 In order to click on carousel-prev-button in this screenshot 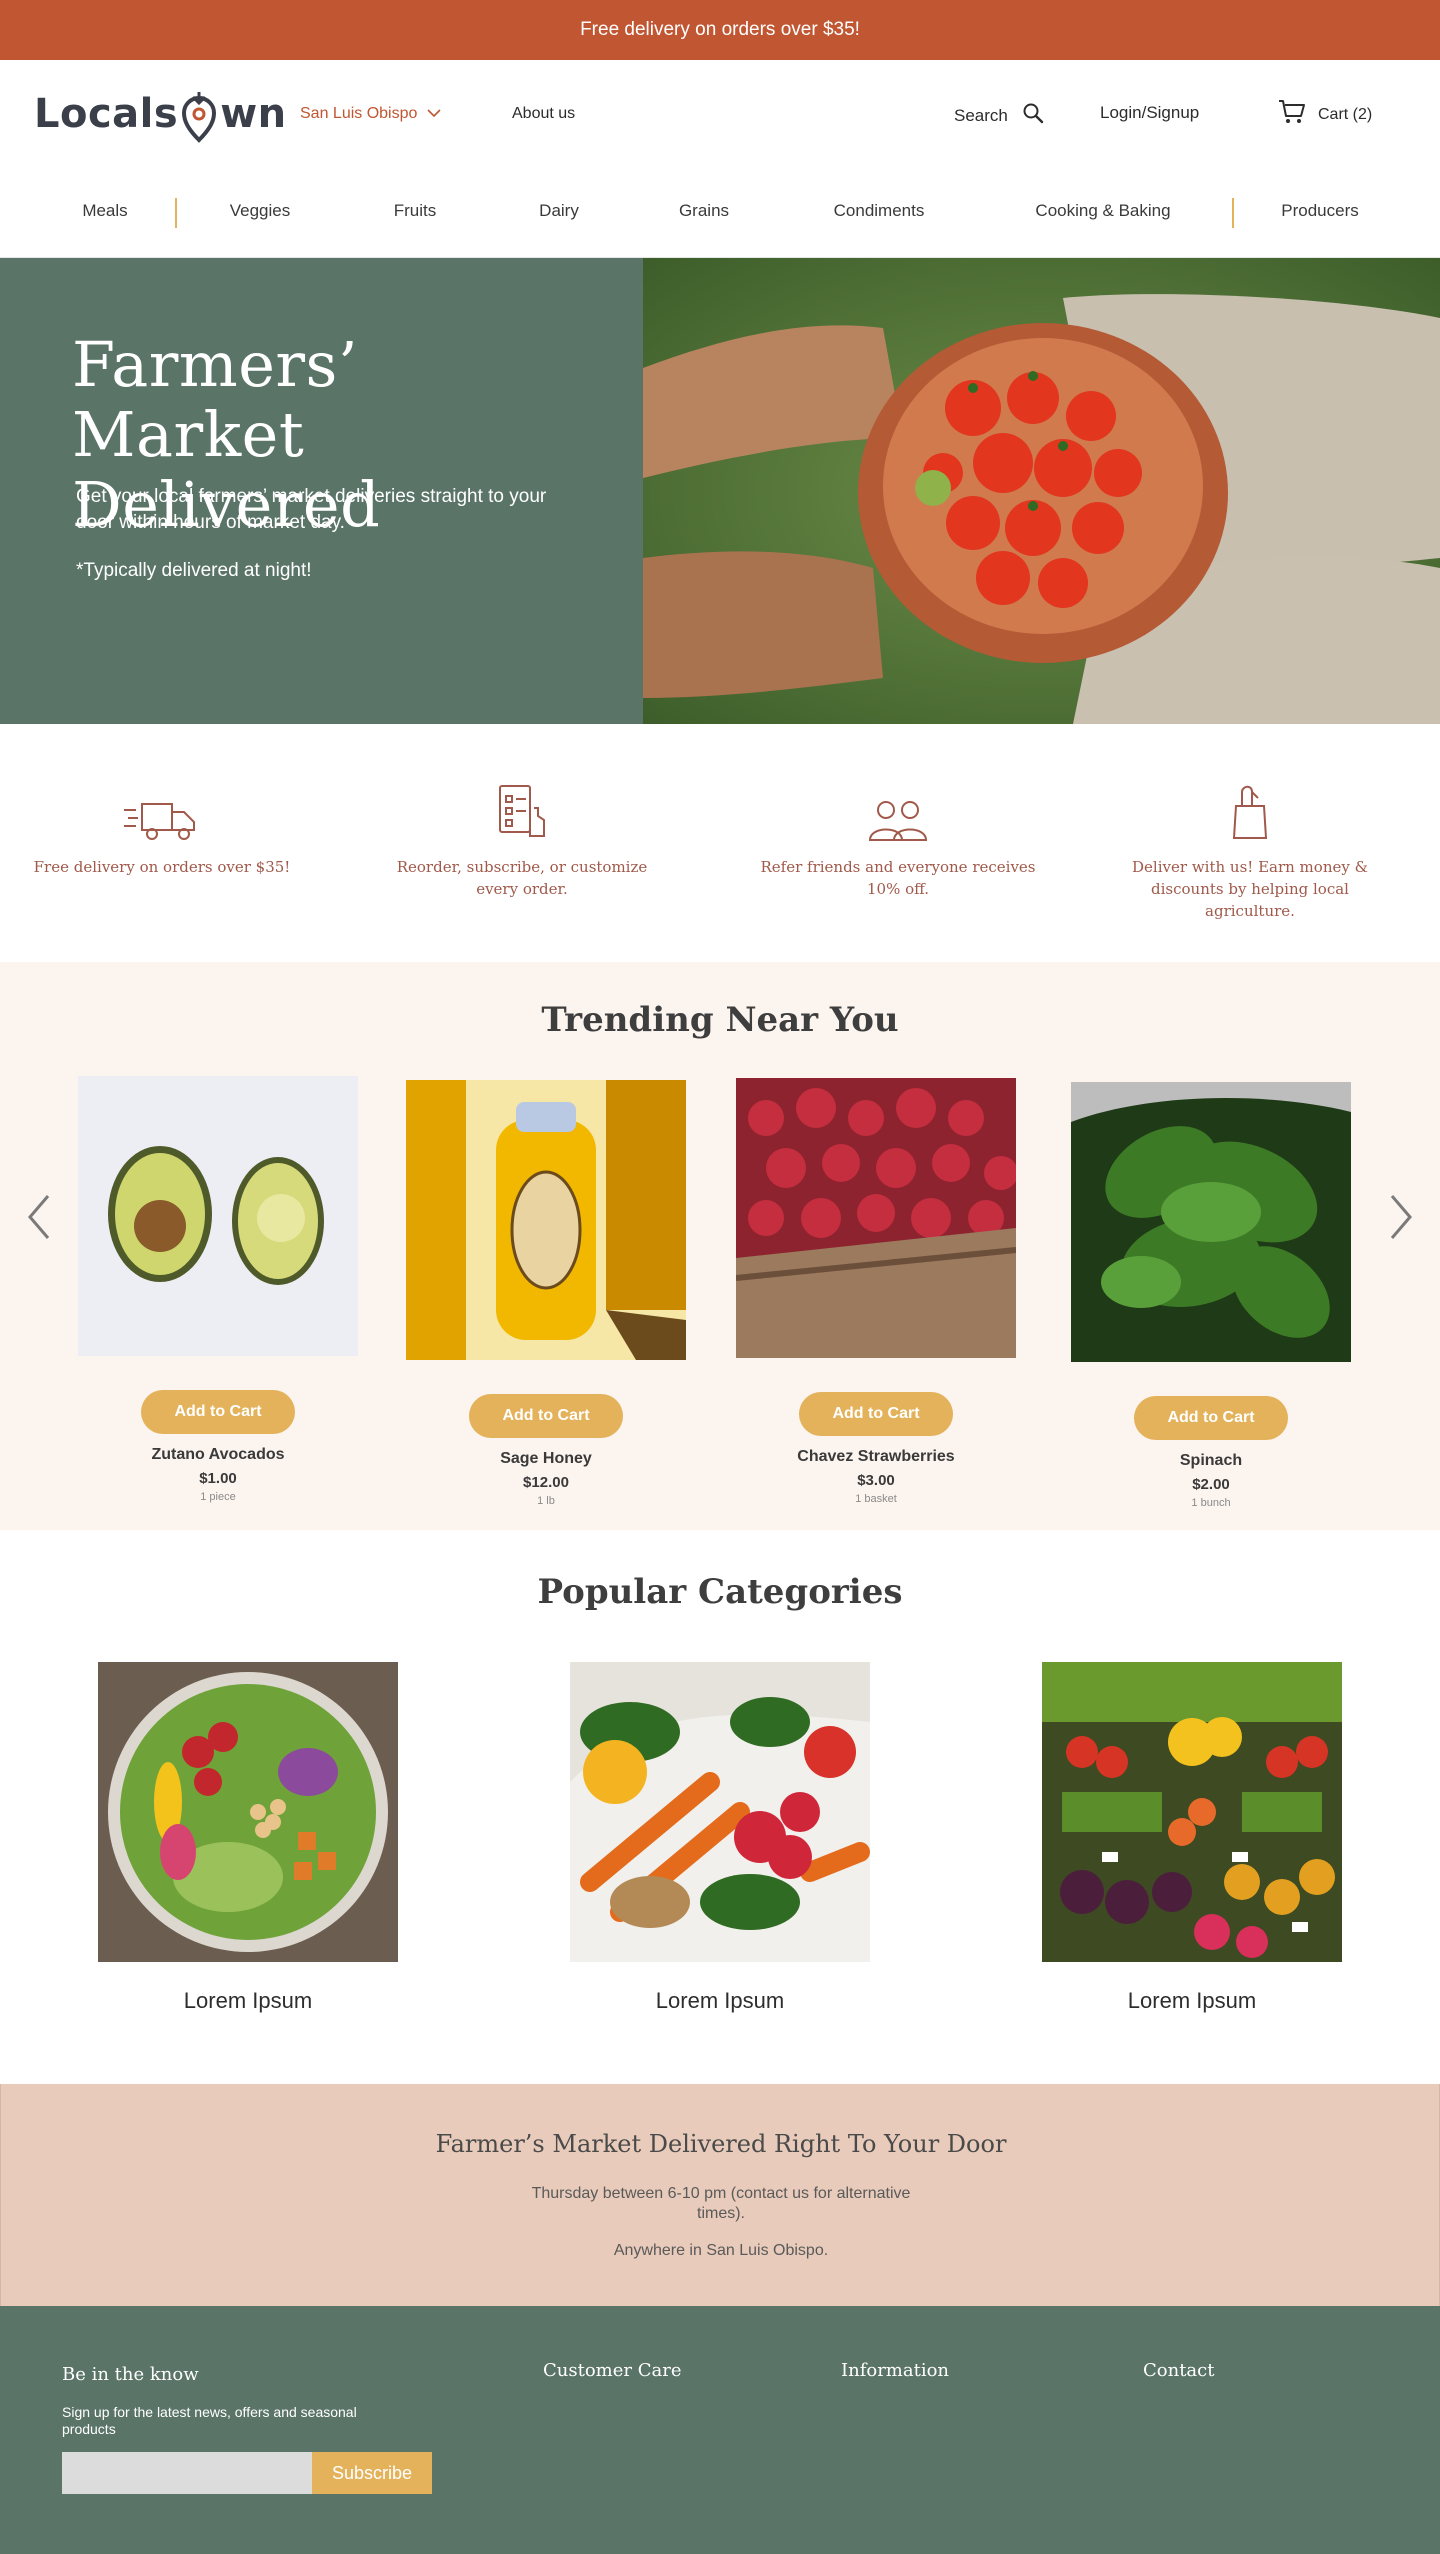, I will do `click(39, 1217)`.